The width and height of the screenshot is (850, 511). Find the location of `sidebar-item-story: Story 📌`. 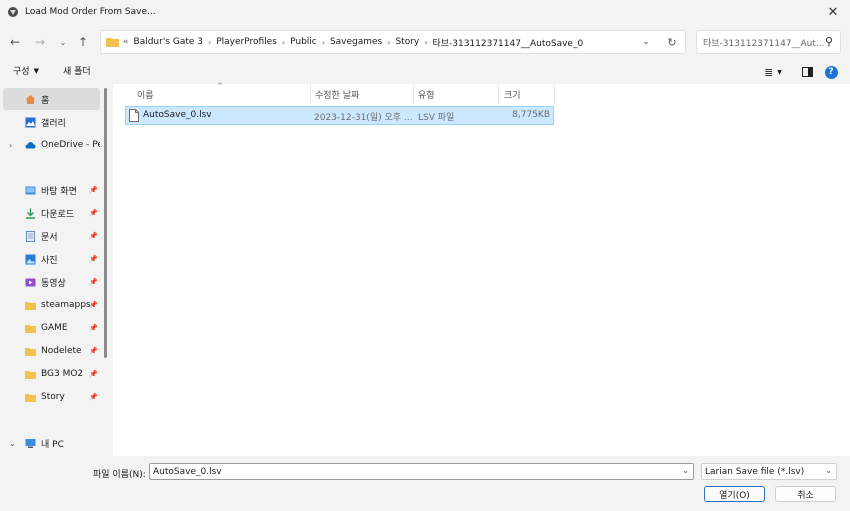

sidebar-item-story: Story 📌 is located at coordinates (50, 397).